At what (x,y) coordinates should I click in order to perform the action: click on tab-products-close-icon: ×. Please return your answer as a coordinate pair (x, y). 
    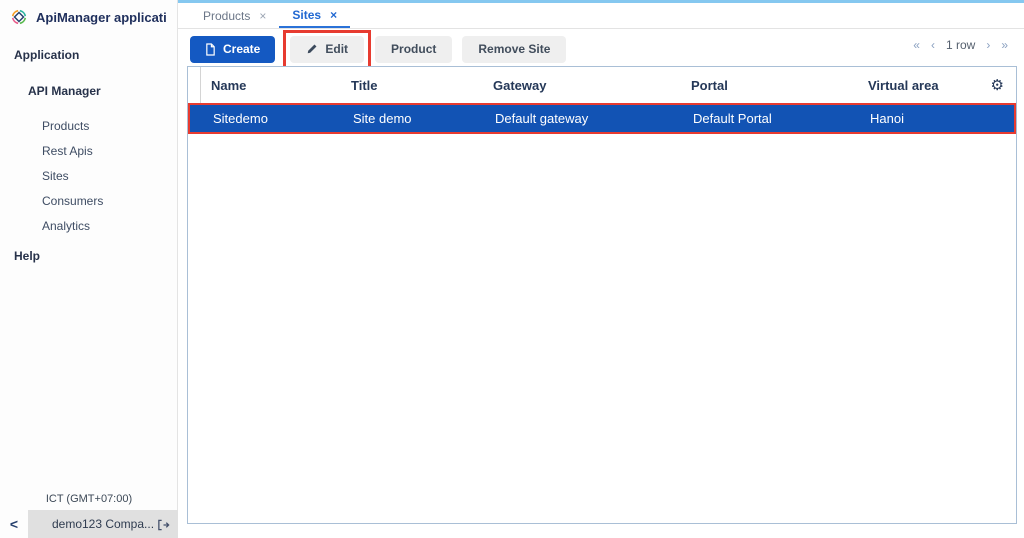
    Looking at the image, I should click on (262, 16).